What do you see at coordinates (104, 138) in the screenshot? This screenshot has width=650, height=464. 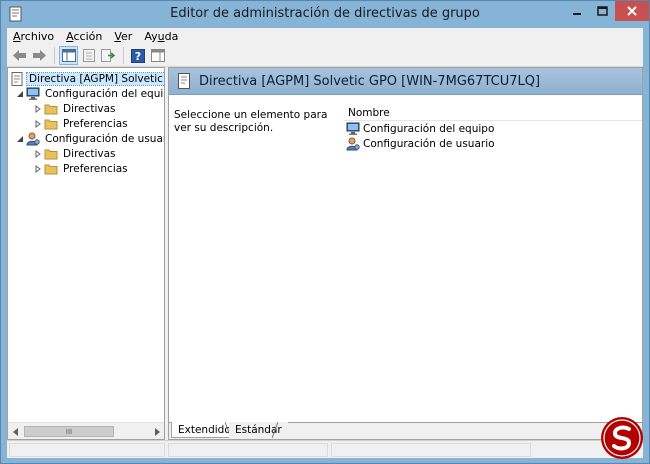 I see `tree-item-label: Configuración de usuario` at bounding box center [104, 138].